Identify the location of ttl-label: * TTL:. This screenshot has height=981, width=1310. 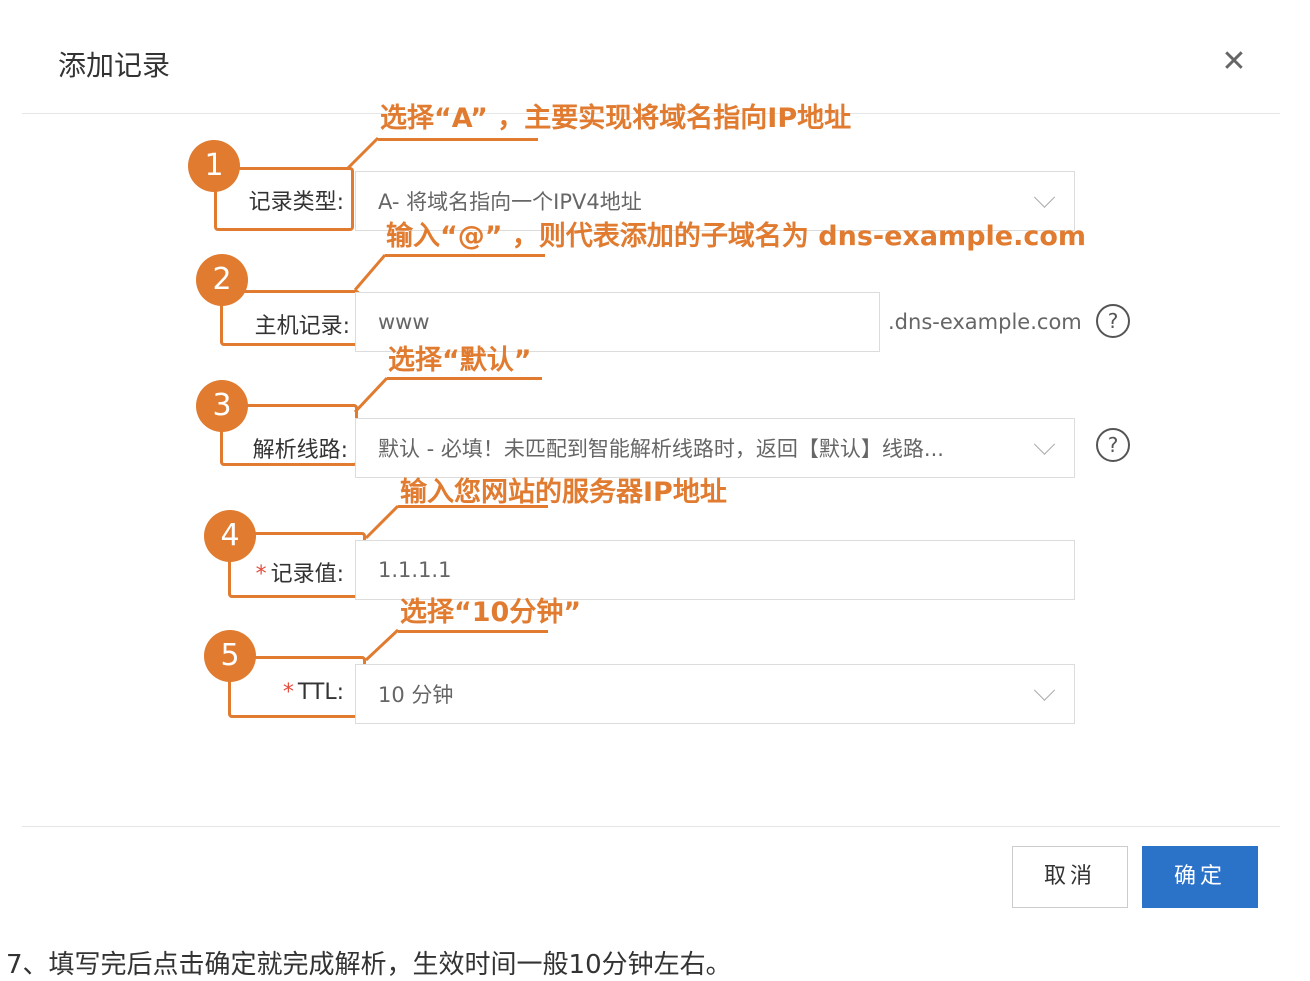
(286, 692).